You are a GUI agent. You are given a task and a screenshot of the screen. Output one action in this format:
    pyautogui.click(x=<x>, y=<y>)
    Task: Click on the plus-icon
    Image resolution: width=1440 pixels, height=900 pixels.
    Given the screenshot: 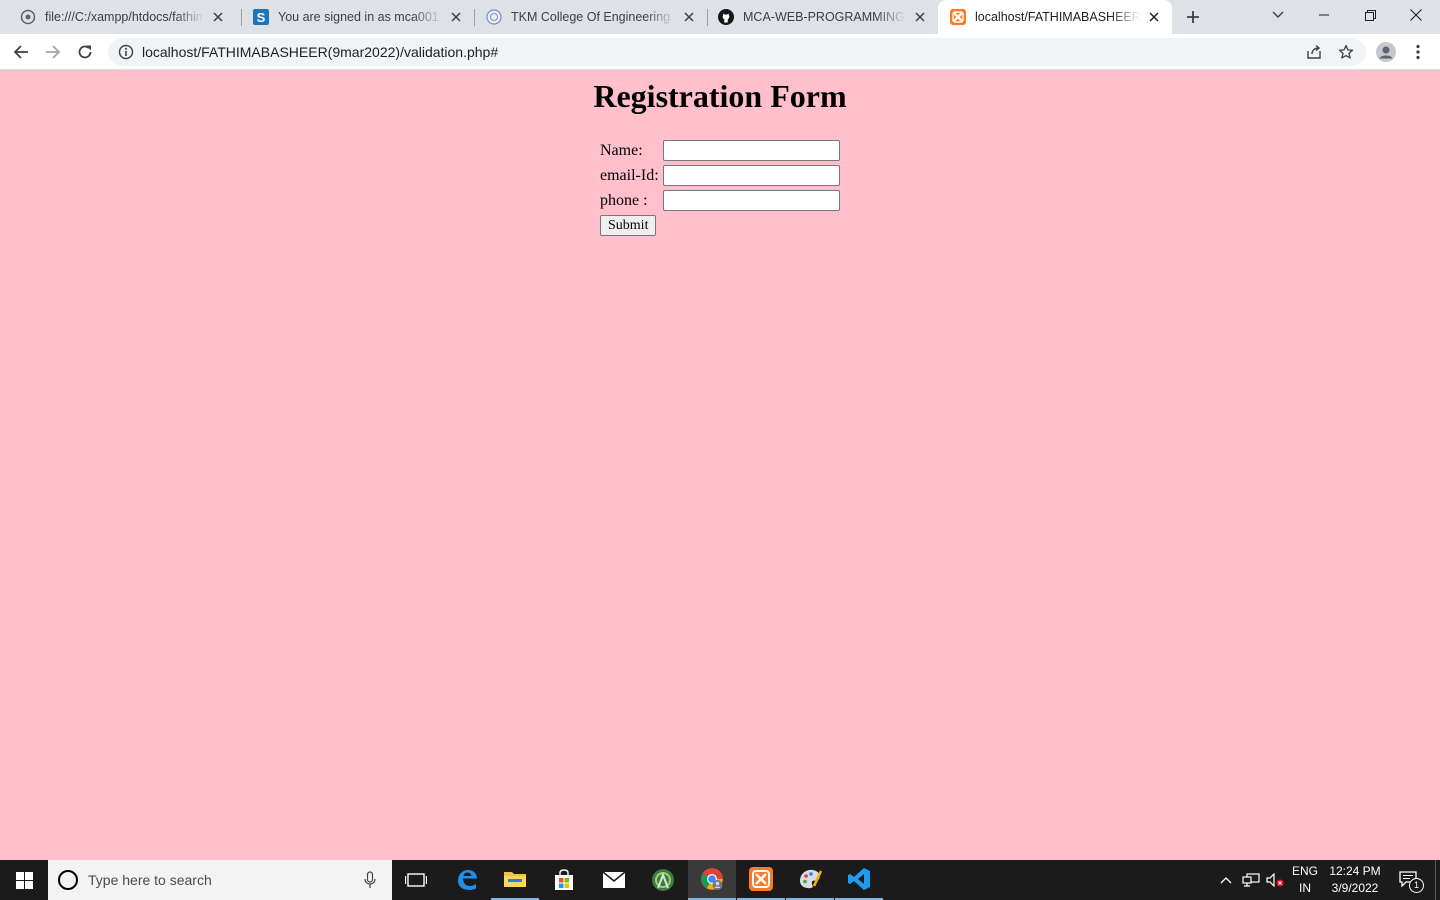 What is the action you would take?
    pyautogui.click(x=1193, y=17)
    